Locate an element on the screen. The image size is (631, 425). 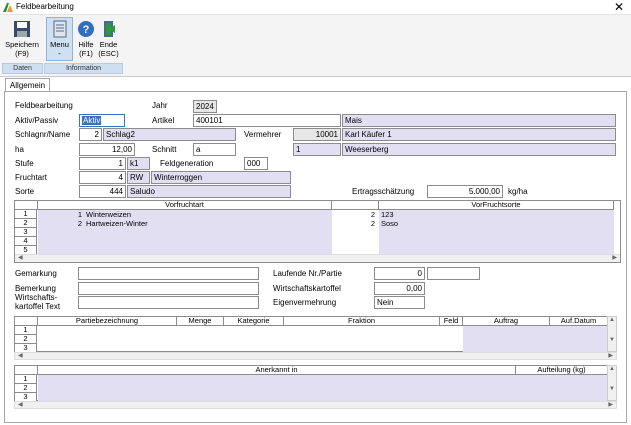
partie-header-kategorie: Kategorie is located at coordinates (254, 321).